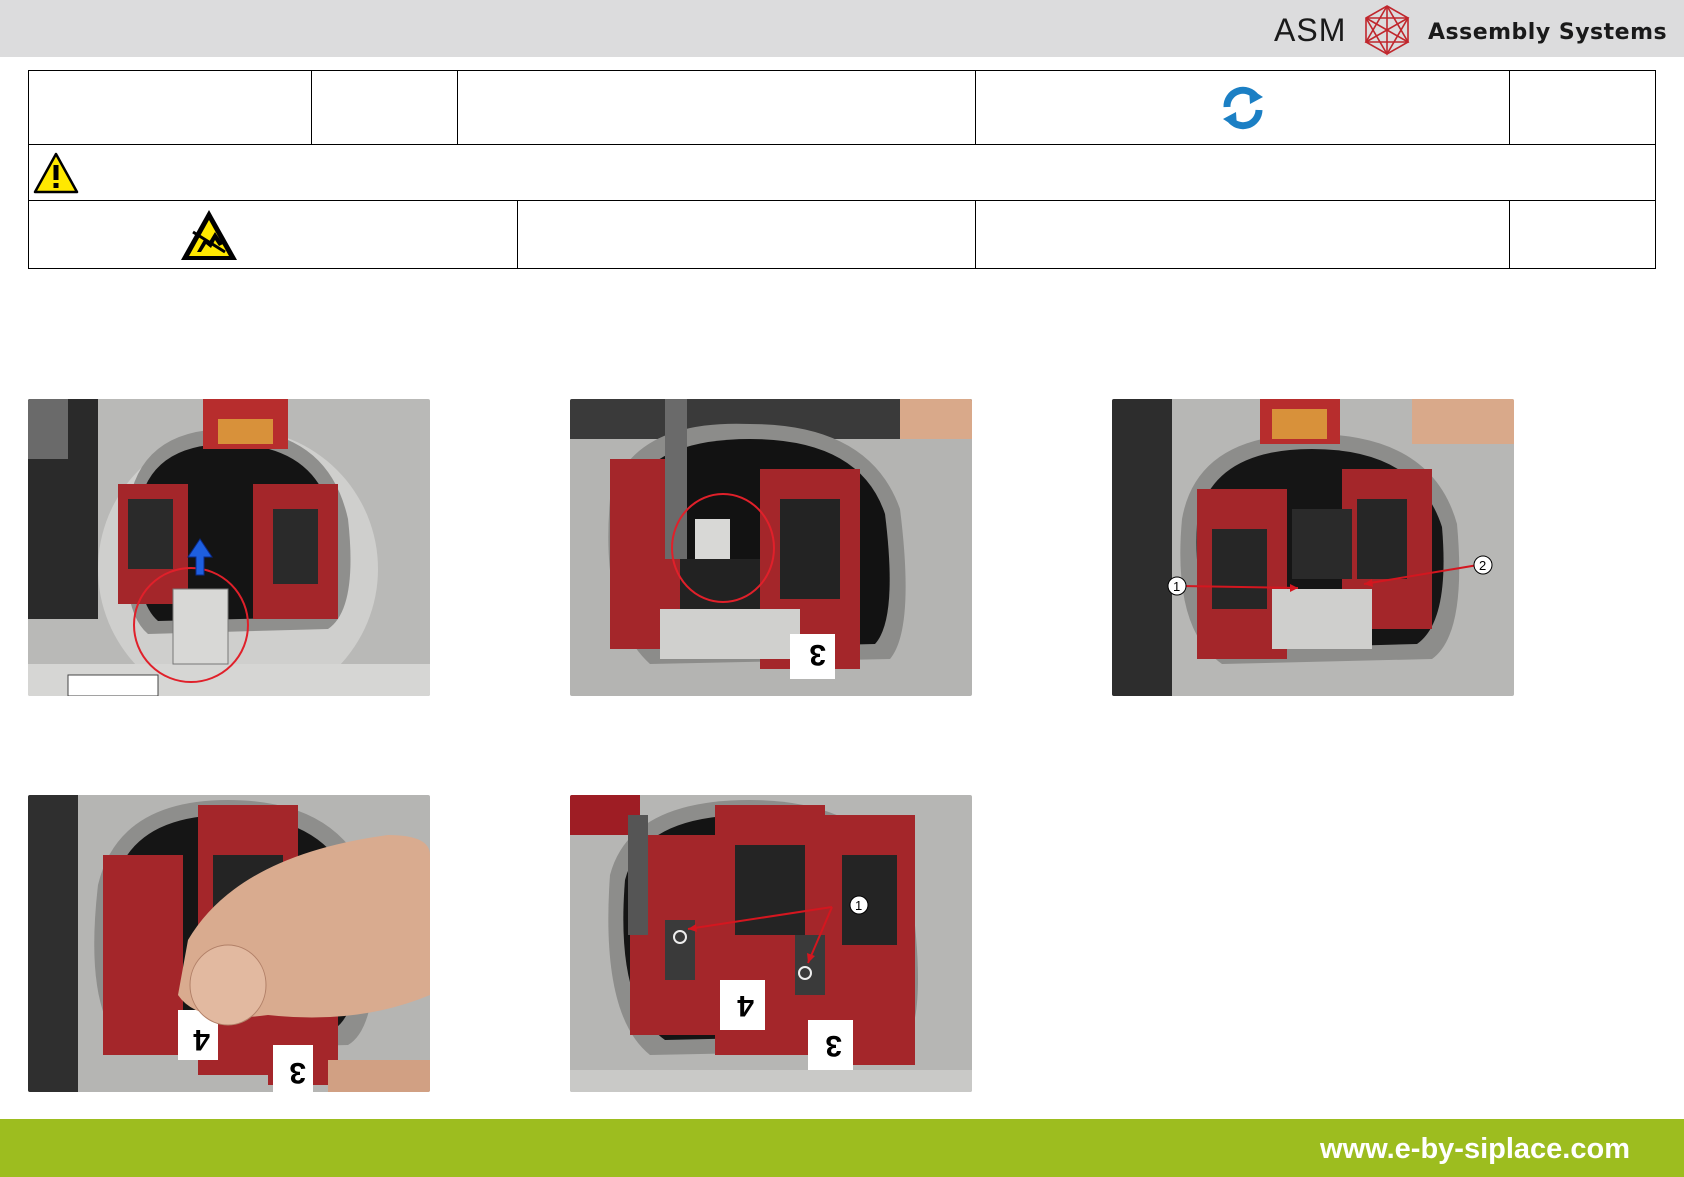 Image resolution: width=1684 pixels, height=1177 pixels. Describe the element at coordinates (1482, 565) in the screenshot. I see `svg-text: 2` at that location.